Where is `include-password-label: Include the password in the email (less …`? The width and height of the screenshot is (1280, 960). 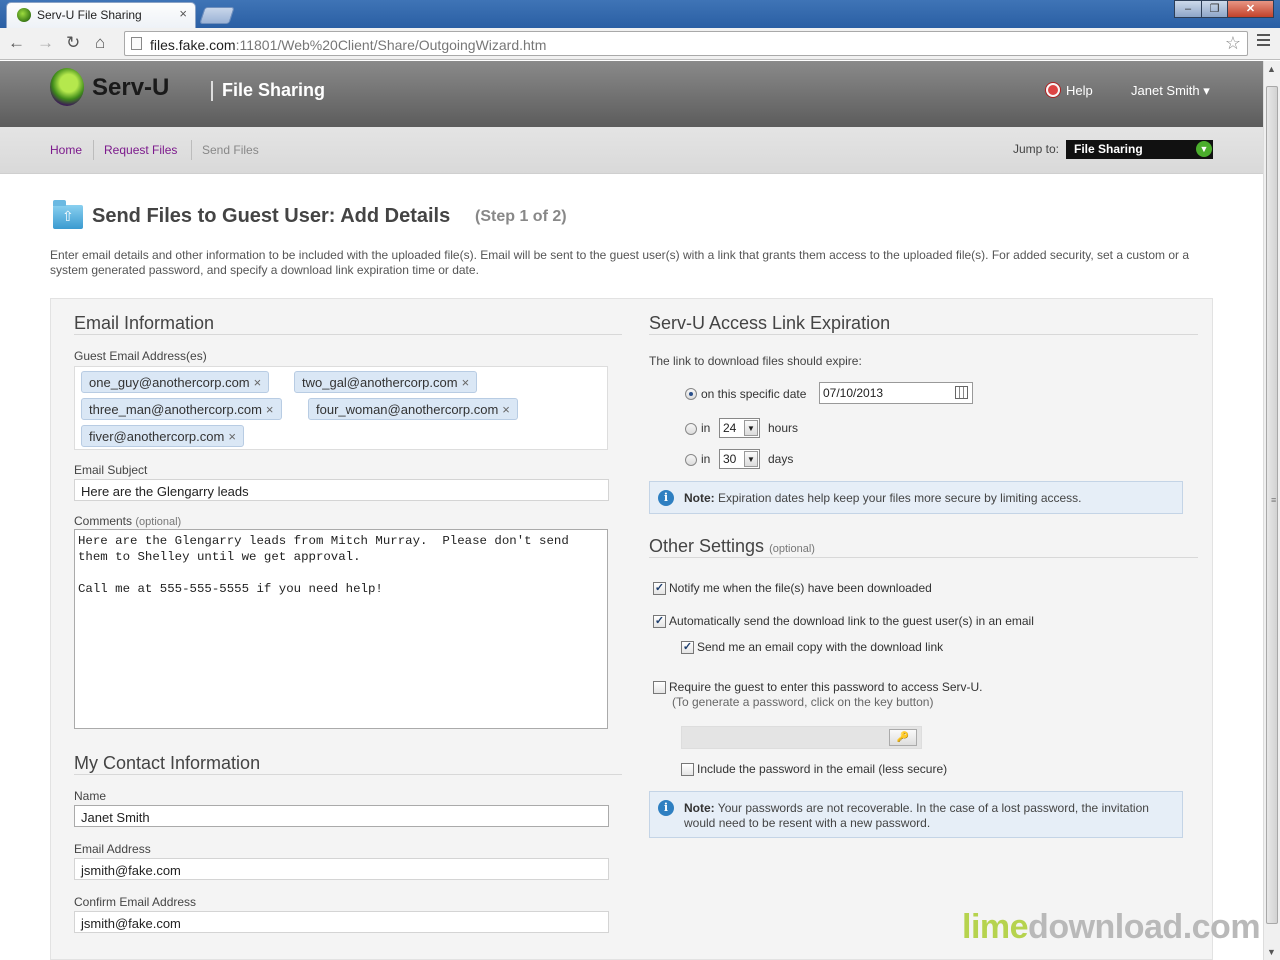 include-password-label: Include the password in the email (less … is located at coordinates (822, 769).